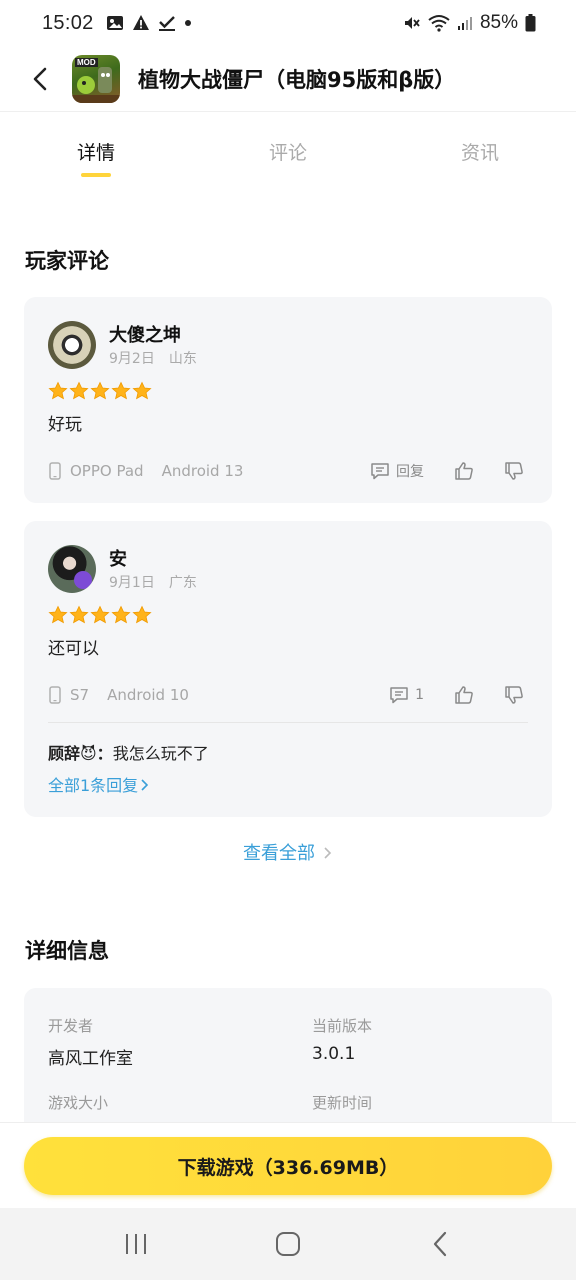 This screenshot has width=576, height=1280. What do you see at coordinates (71, 1026) in the screenshot?
I see `developer-label: 开发者` at bounding box center [71, 1026].